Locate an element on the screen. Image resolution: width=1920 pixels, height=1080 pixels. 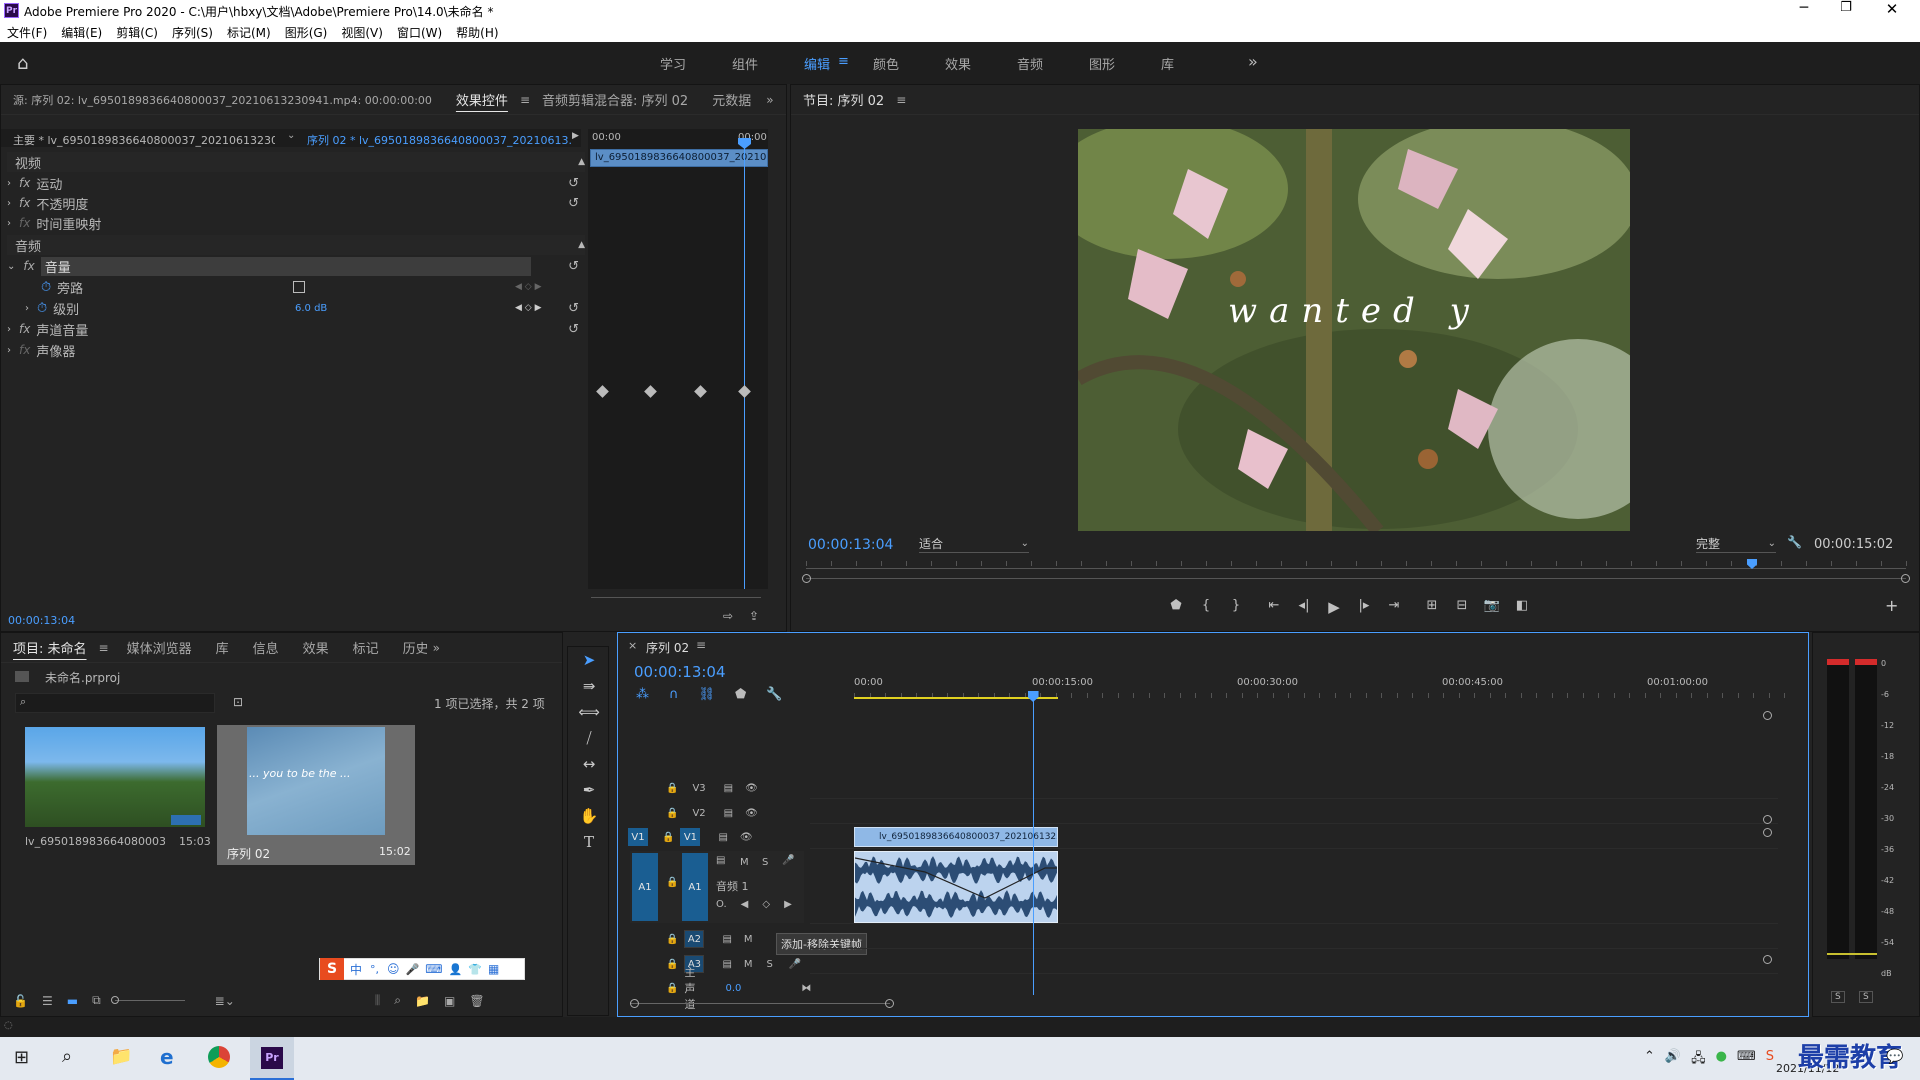
zoom-handle is located at coordinates (676, 597).